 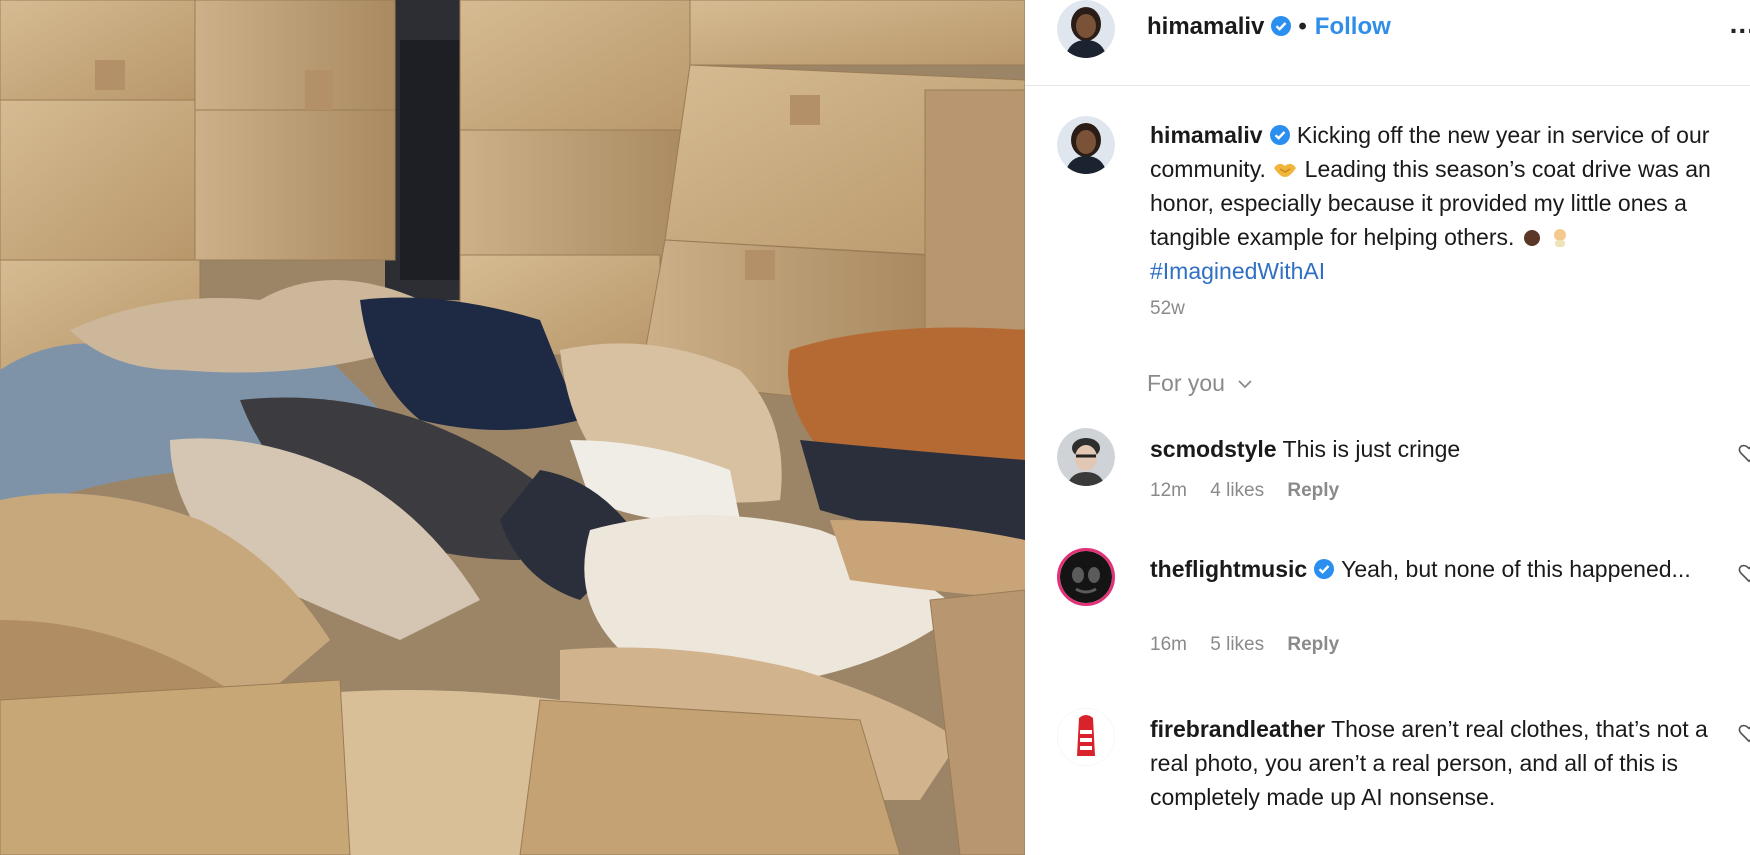 What do you see at coordinates (1285, 170) in the screenshot?
I see `handshake-emoji` at bounding box center [1285, 170].